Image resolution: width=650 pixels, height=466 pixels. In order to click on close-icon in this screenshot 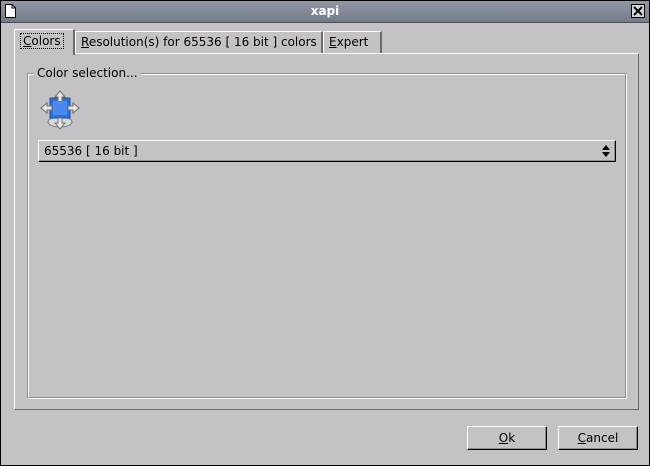, I will do `click(638, 11)`.